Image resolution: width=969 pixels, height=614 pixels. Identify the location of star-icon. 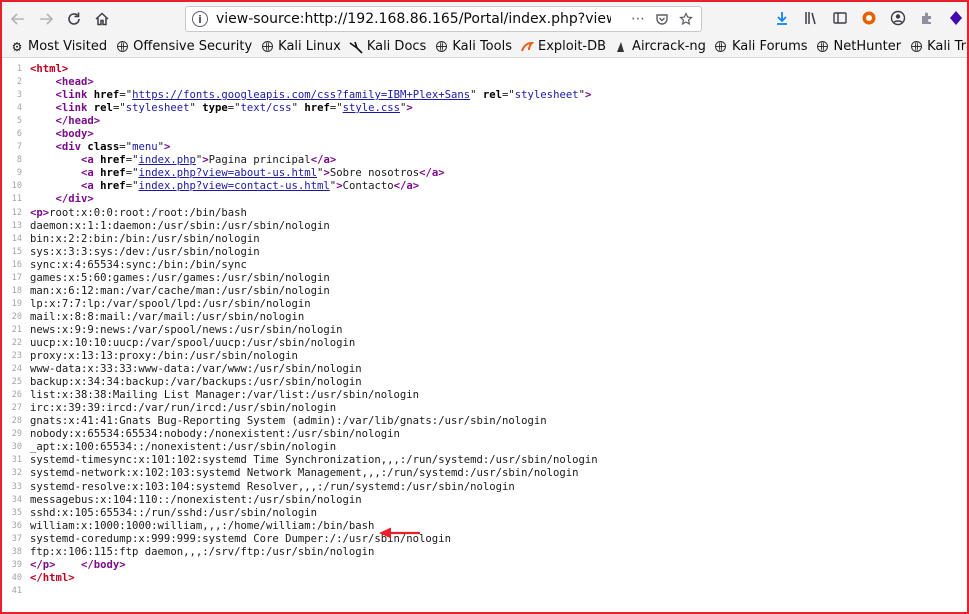
(686, 19).